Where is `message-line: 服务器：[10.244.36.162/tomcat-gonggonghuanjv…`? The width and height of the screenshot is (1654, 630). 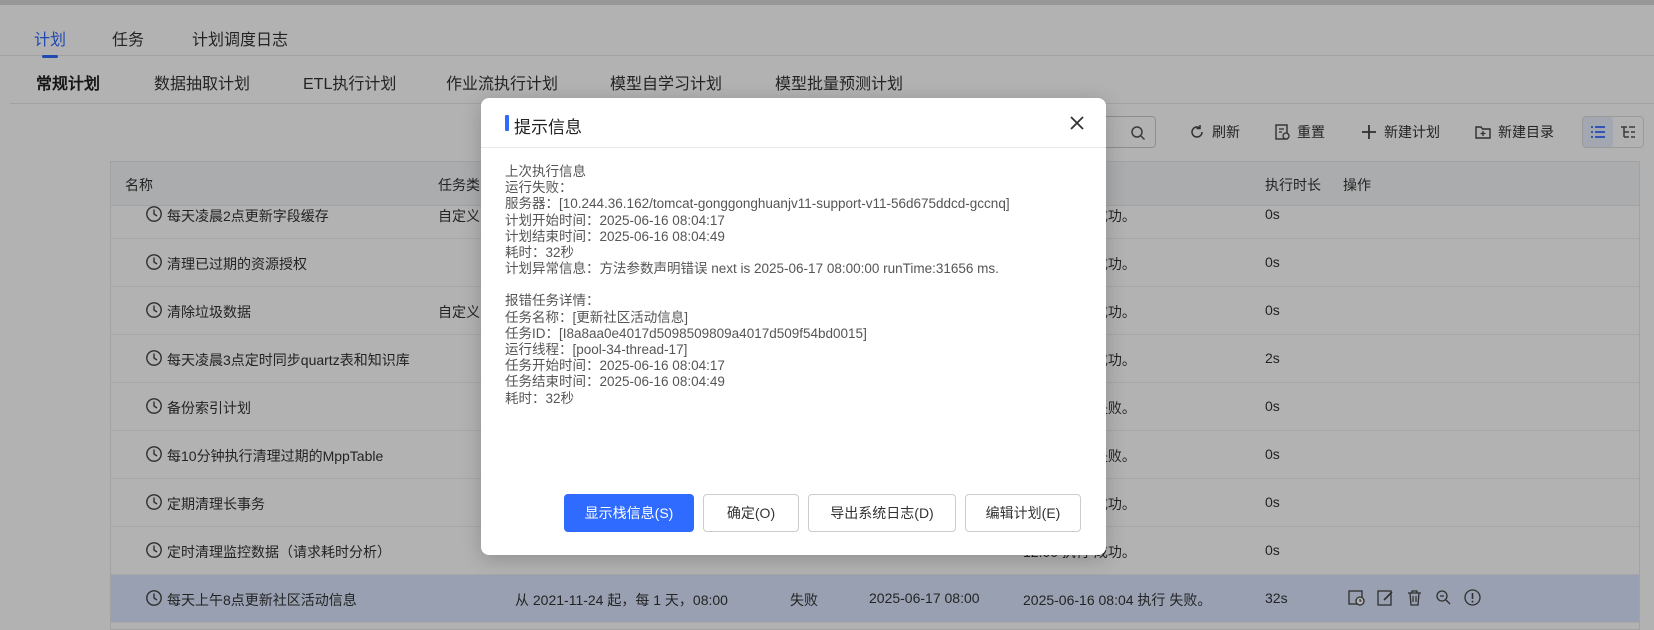
message-line: 服务器：[10.244.36.162/tomcat-gonggonghuanjv… is located at coordinates (757, 204).